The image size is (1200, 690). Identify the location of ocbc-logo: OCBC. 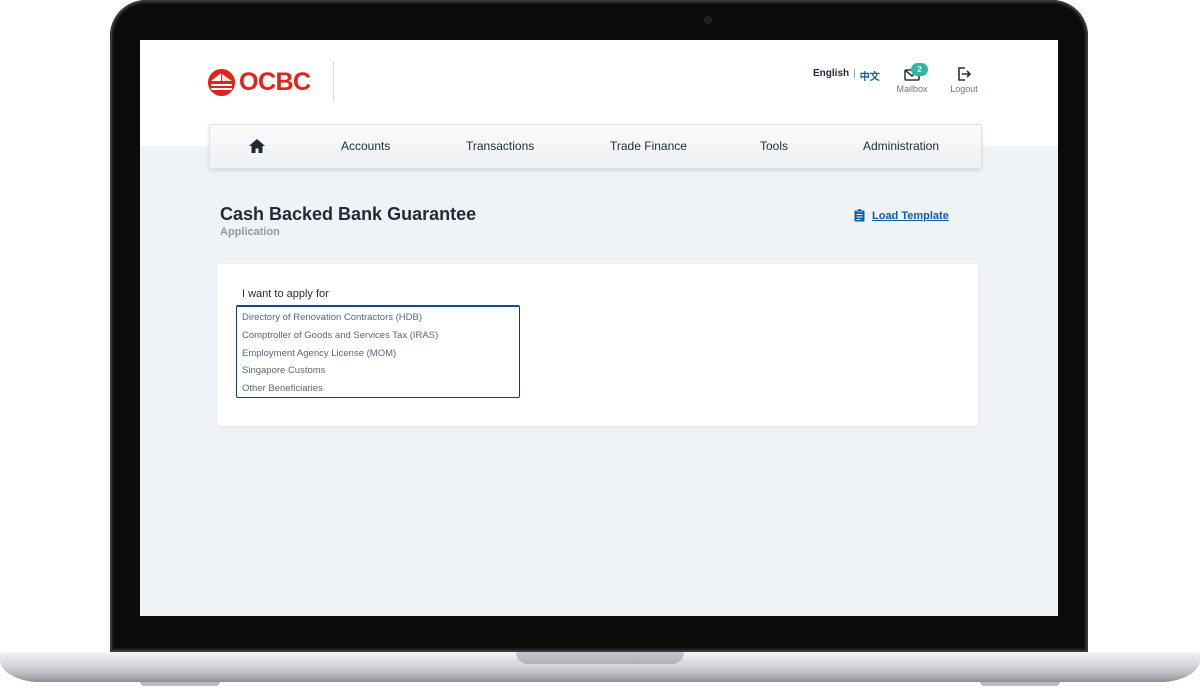
(259, 82).